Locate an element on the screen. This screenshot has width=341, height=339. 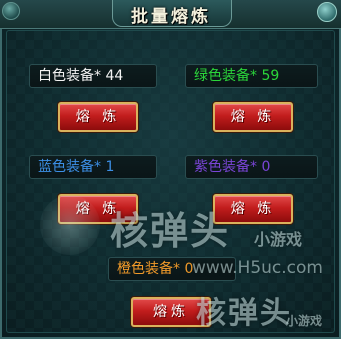
green-equipment-field: 绿色装备* 59 is located at coordinates (251, 76).